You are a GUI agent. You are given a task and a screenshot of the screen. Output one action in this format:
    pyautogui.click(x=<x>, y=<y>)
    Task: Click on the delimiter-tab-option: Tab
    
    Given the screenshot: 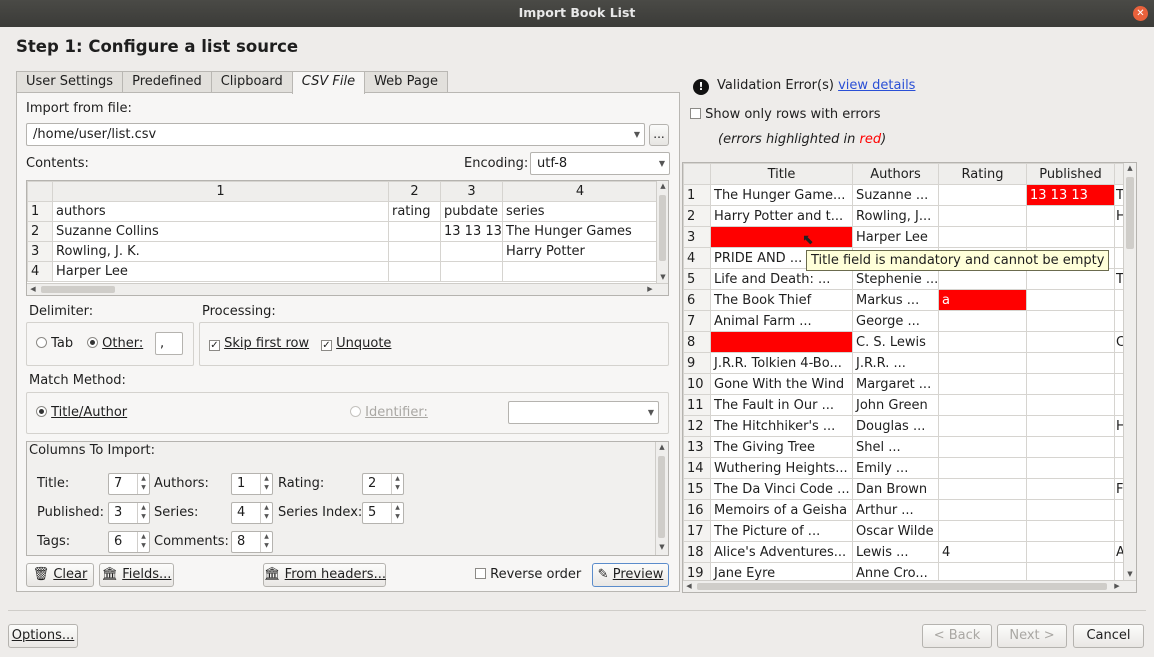 What is the action you would take?
    pyautogui.click(x=54, y=343)
    